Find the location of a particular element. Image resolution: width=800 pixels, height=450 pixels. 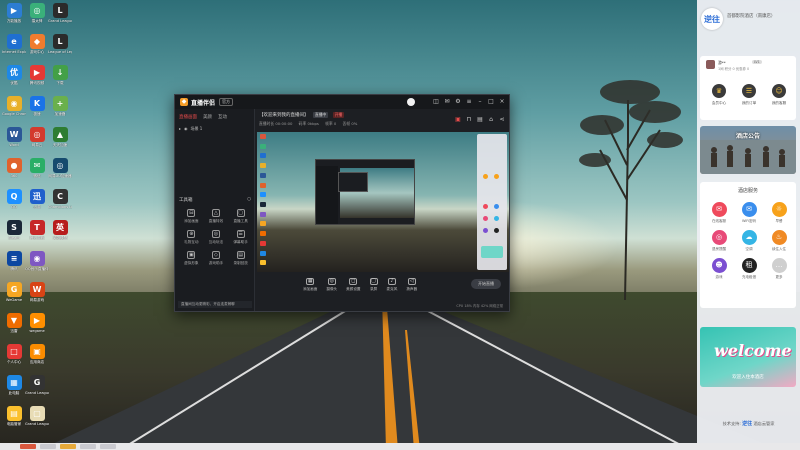

desktop-icon: eInternet Explorer is located at coordinates (14, 44).